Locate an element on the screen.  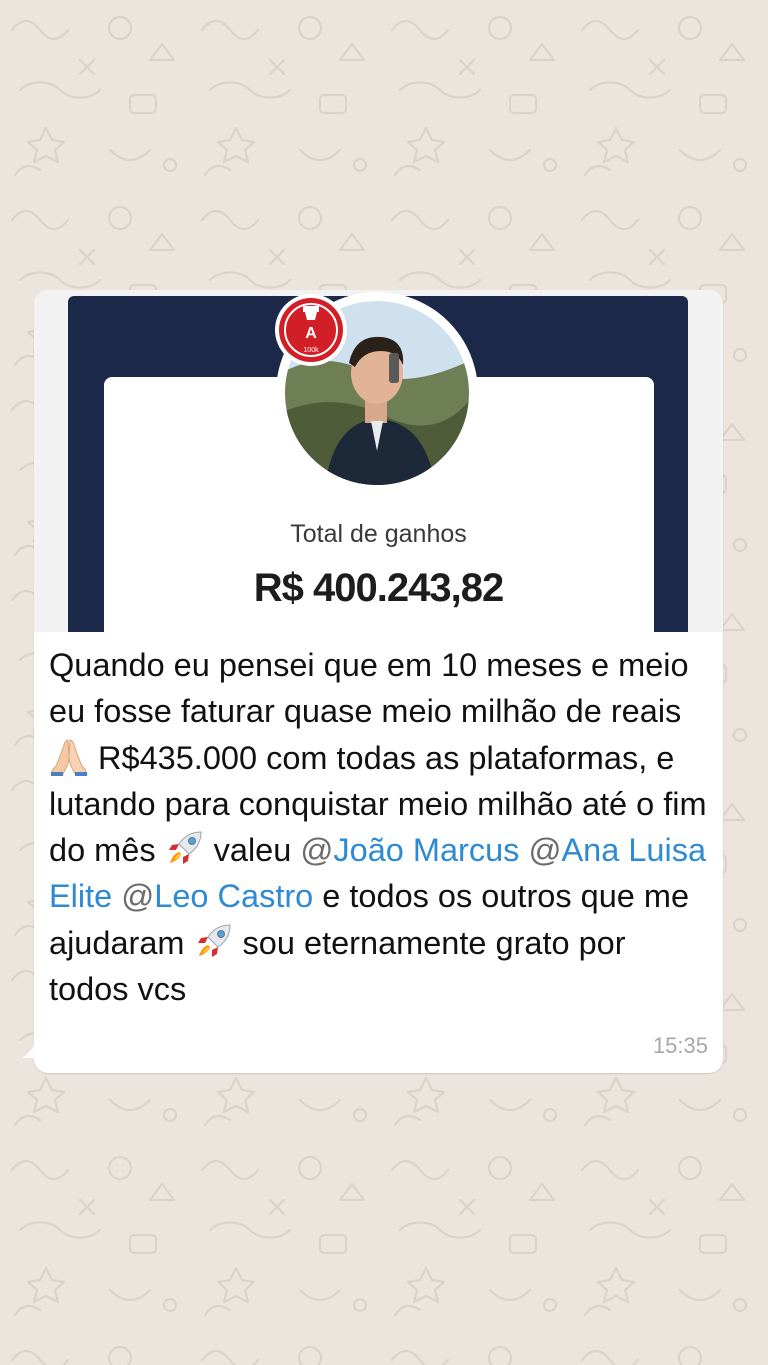
achievement-badge-icon: A 100k is located at coordinates (311, 330).